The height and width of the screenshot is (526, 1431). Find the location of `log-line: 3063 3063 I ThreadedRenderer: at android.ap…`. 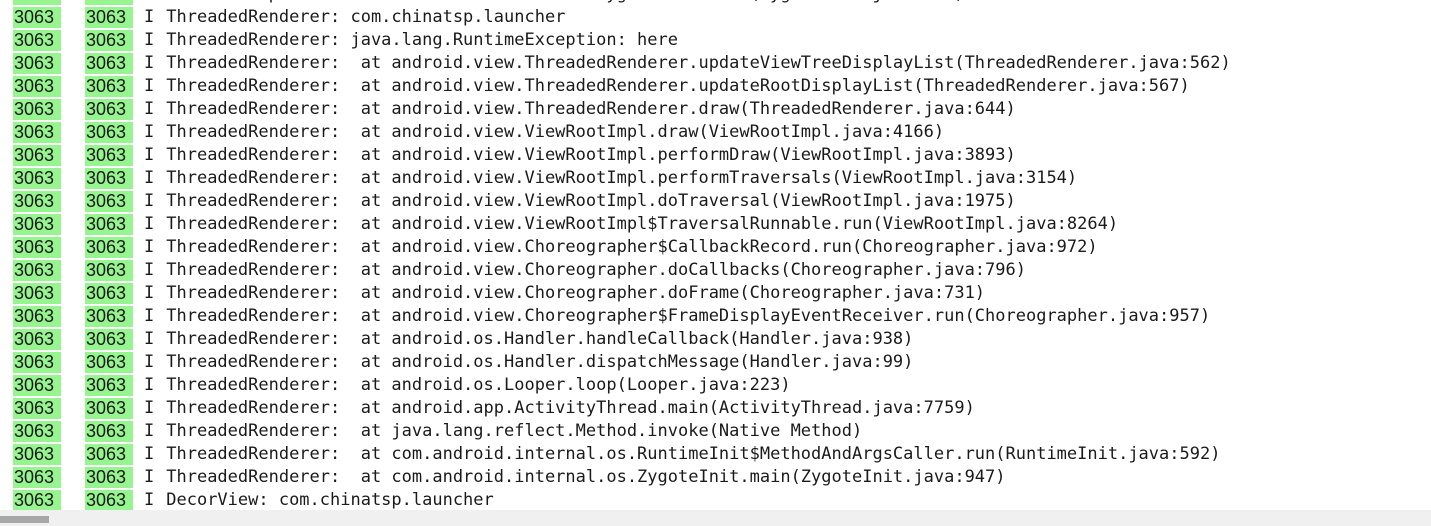

log-line: 3063 3063 I ThreadedRenderer: at android.ap… is located at coordinates (715, 408).